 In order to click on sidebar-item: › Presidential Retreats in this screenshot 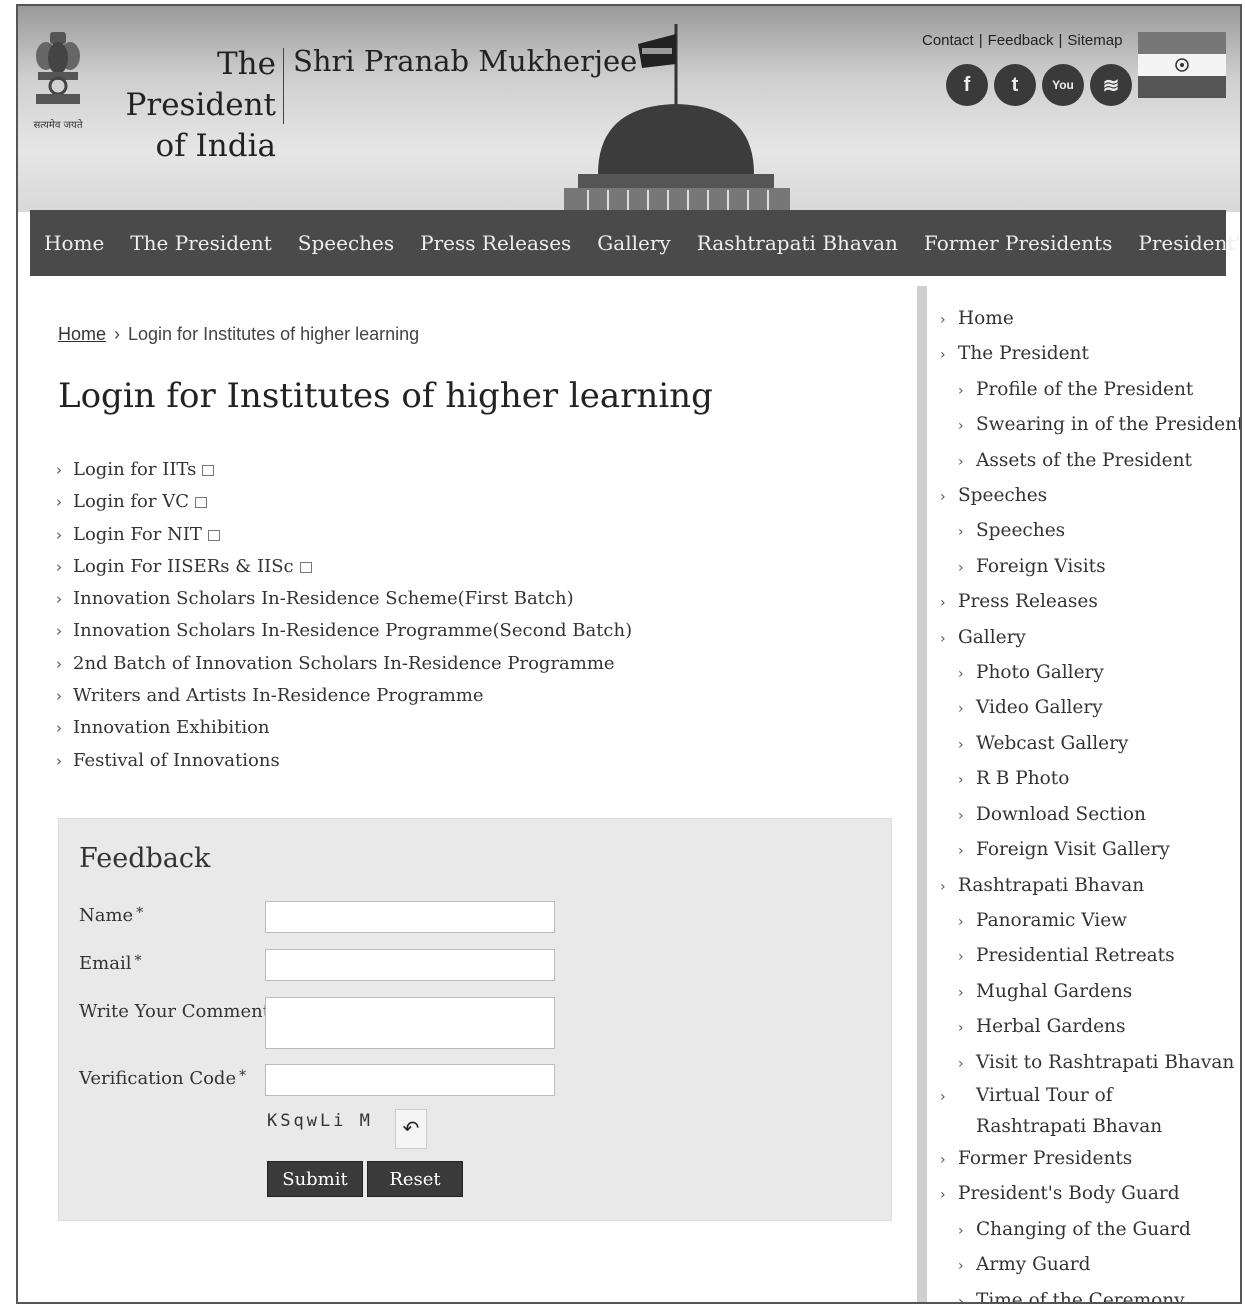, I will do `click(1085, 956)`.